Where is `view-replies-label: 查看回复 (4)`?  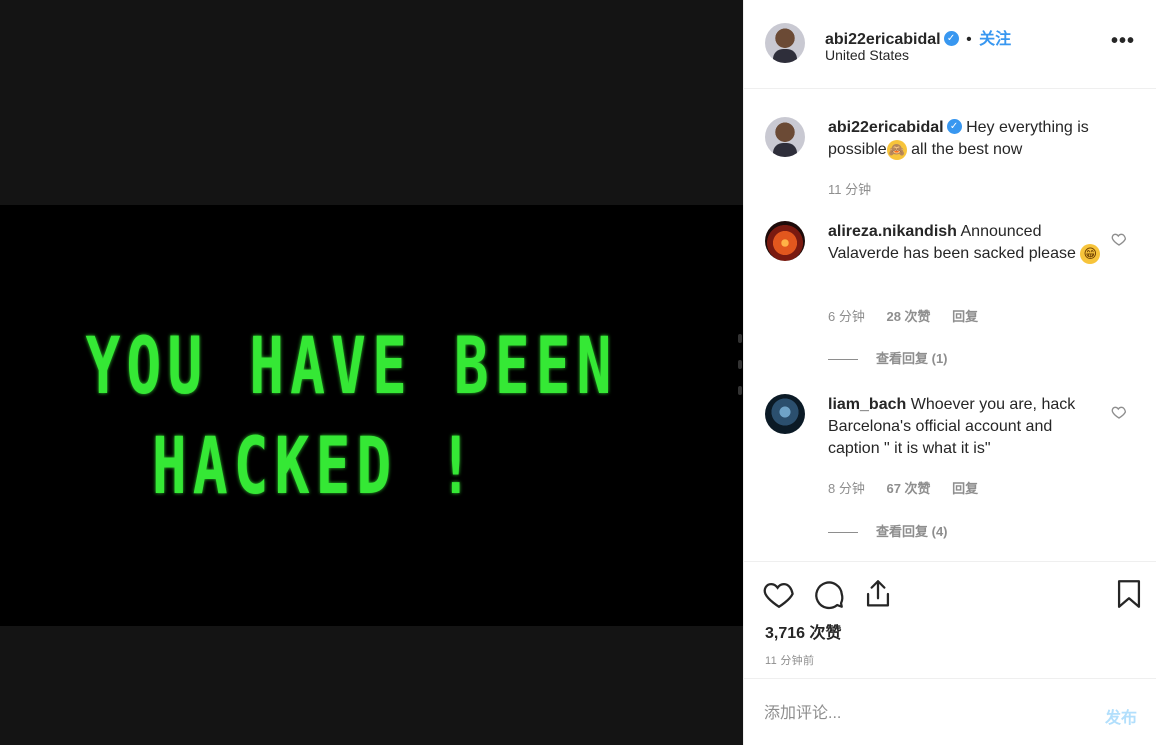 view-replies-label: 查看回复 (4) is located at coordinates (912, 531).